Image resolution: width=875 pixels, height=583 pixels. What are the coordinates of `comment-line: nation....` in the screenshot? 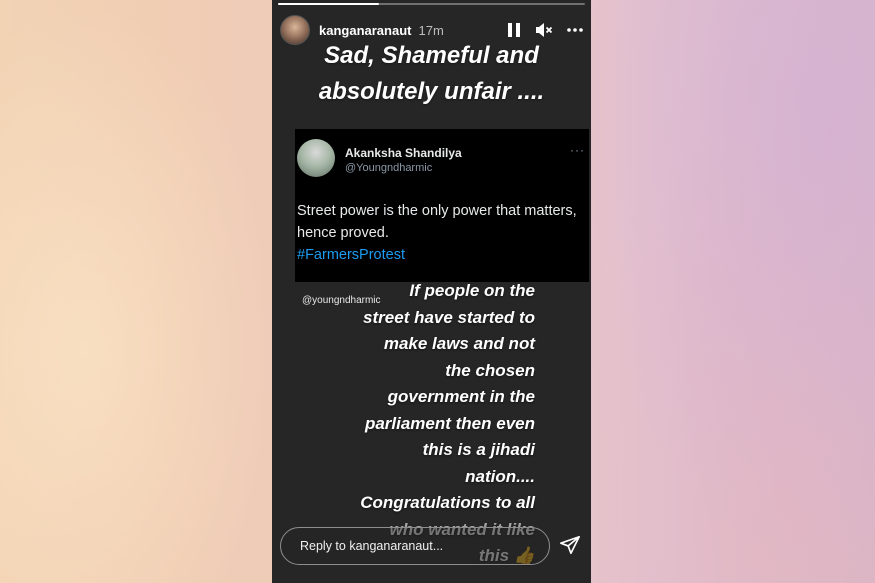 It's located at (500, 476).